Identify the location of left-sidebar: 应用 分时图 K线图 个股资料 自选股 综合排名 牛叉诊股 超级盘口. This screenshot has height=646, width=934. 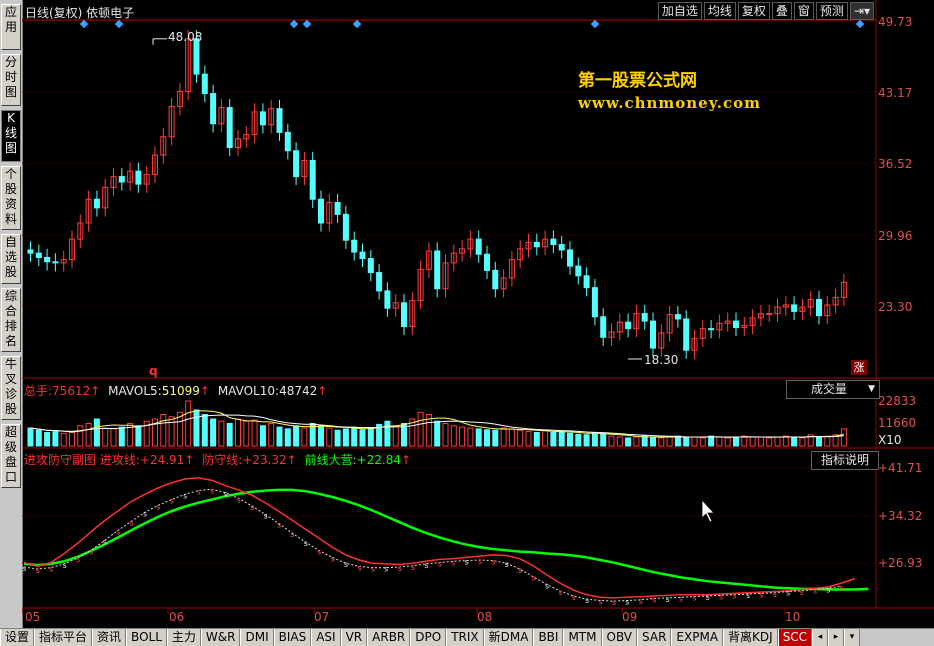
(11, 314).